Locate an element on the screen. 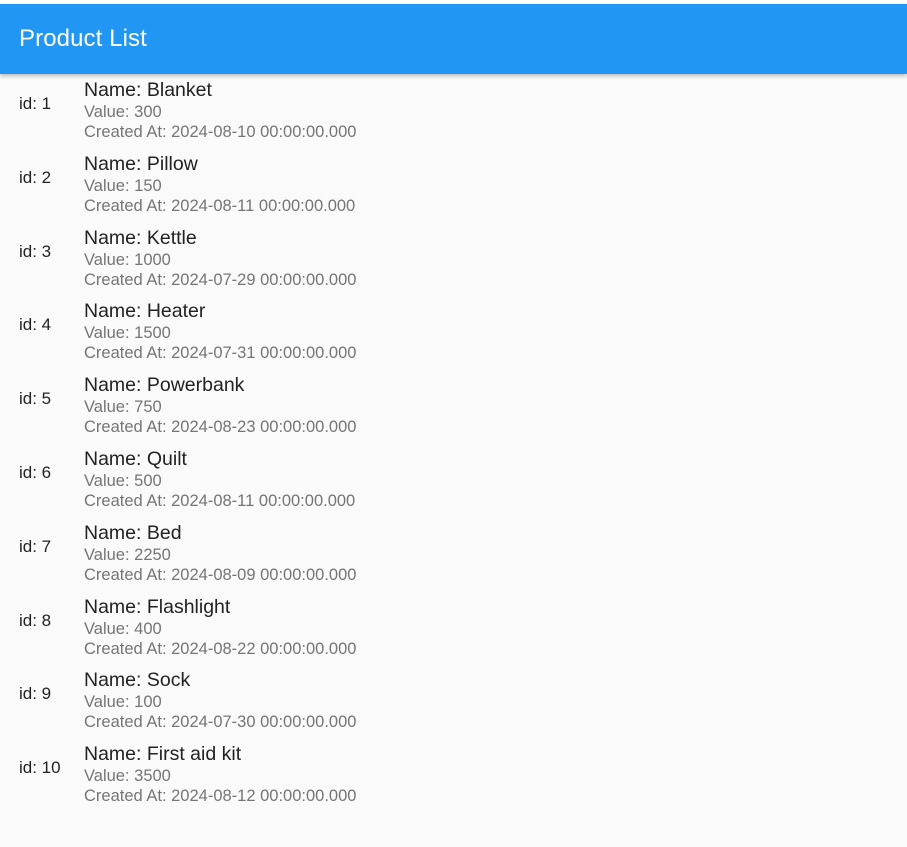 Image resolution: width=907 pixels, height=847 pixels. product-created-at: Created At: 2024-08-09 00:00:00.000 is located at coordinates (220, 574).